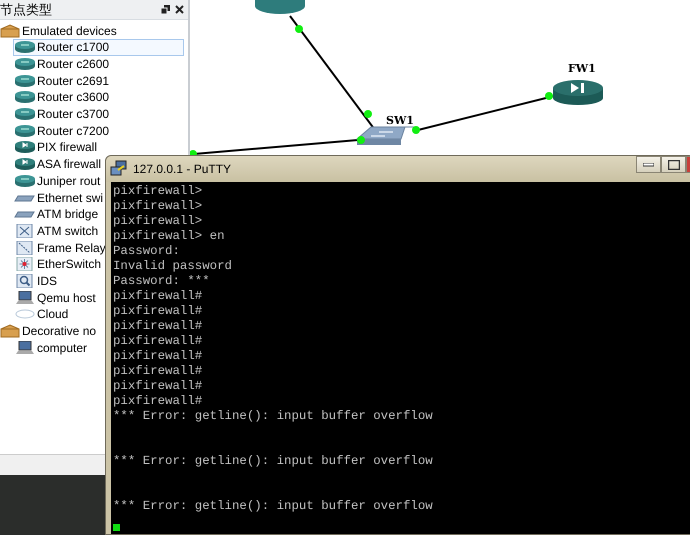 Image resolution: width=690 pixels, height=535 pixels. Describe the element at coordinates (41, 314) in the screenshot. I see `tree-item: Cloud` at that location.